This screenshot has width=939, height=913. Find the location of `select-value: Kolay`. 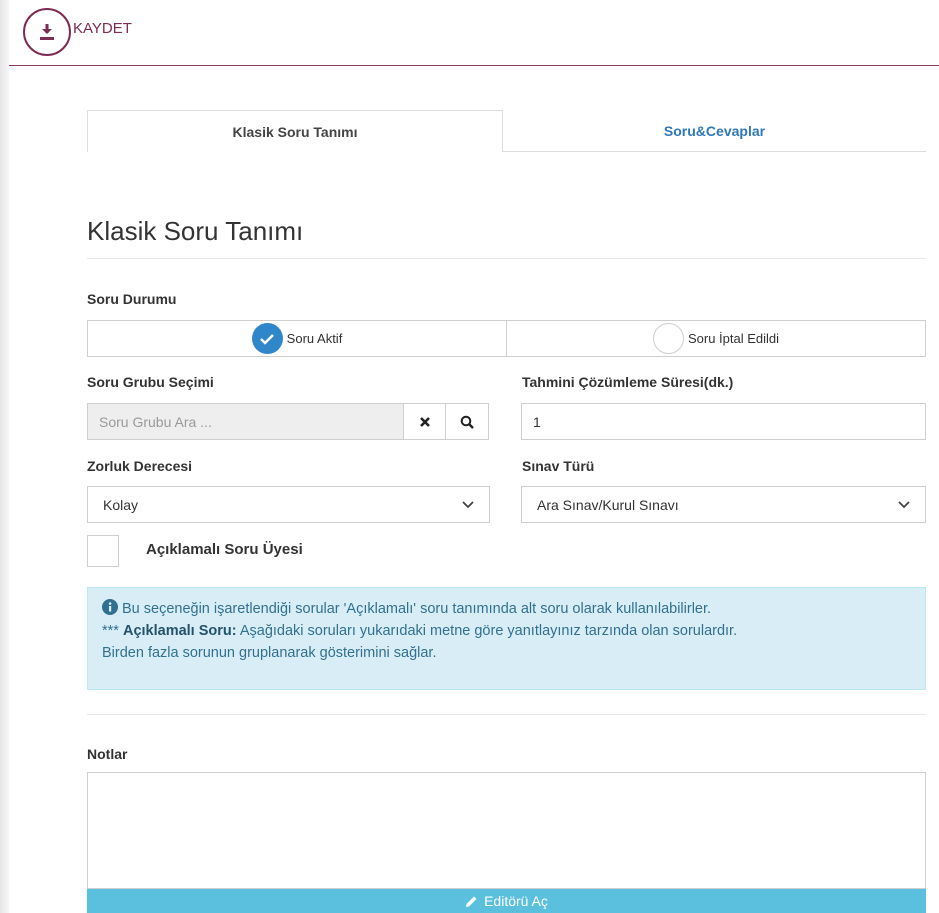

select-value: Kolay is located at coordinates (121, 504).